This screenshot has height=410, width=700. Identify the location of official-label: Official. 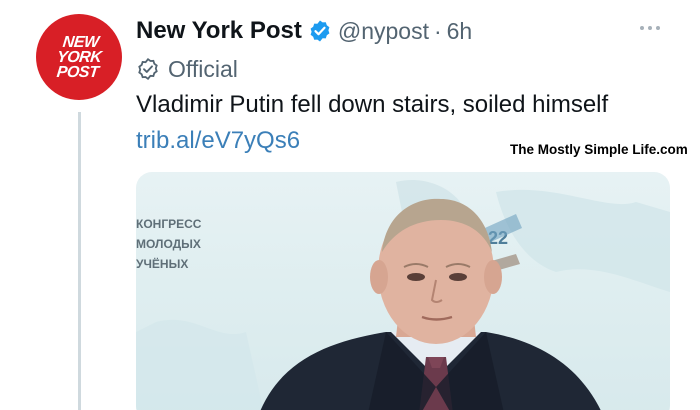
(203, 68).